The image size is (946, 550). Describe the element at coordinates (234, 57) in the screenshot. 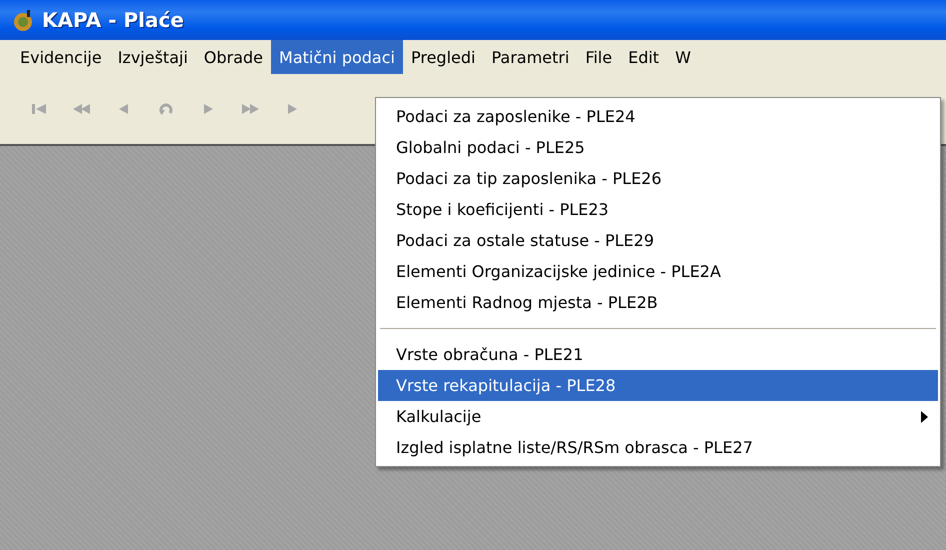

I see `menu-item: Obrade` at that location.